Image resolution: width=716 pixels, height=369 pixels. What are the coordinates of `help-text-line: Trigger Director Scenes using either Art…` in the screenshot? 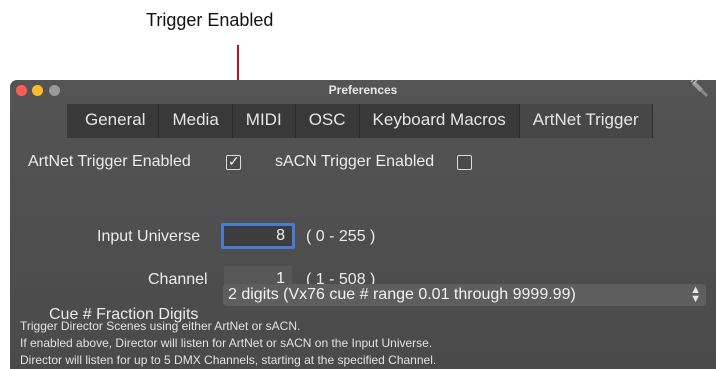 It's located at (160, 326).